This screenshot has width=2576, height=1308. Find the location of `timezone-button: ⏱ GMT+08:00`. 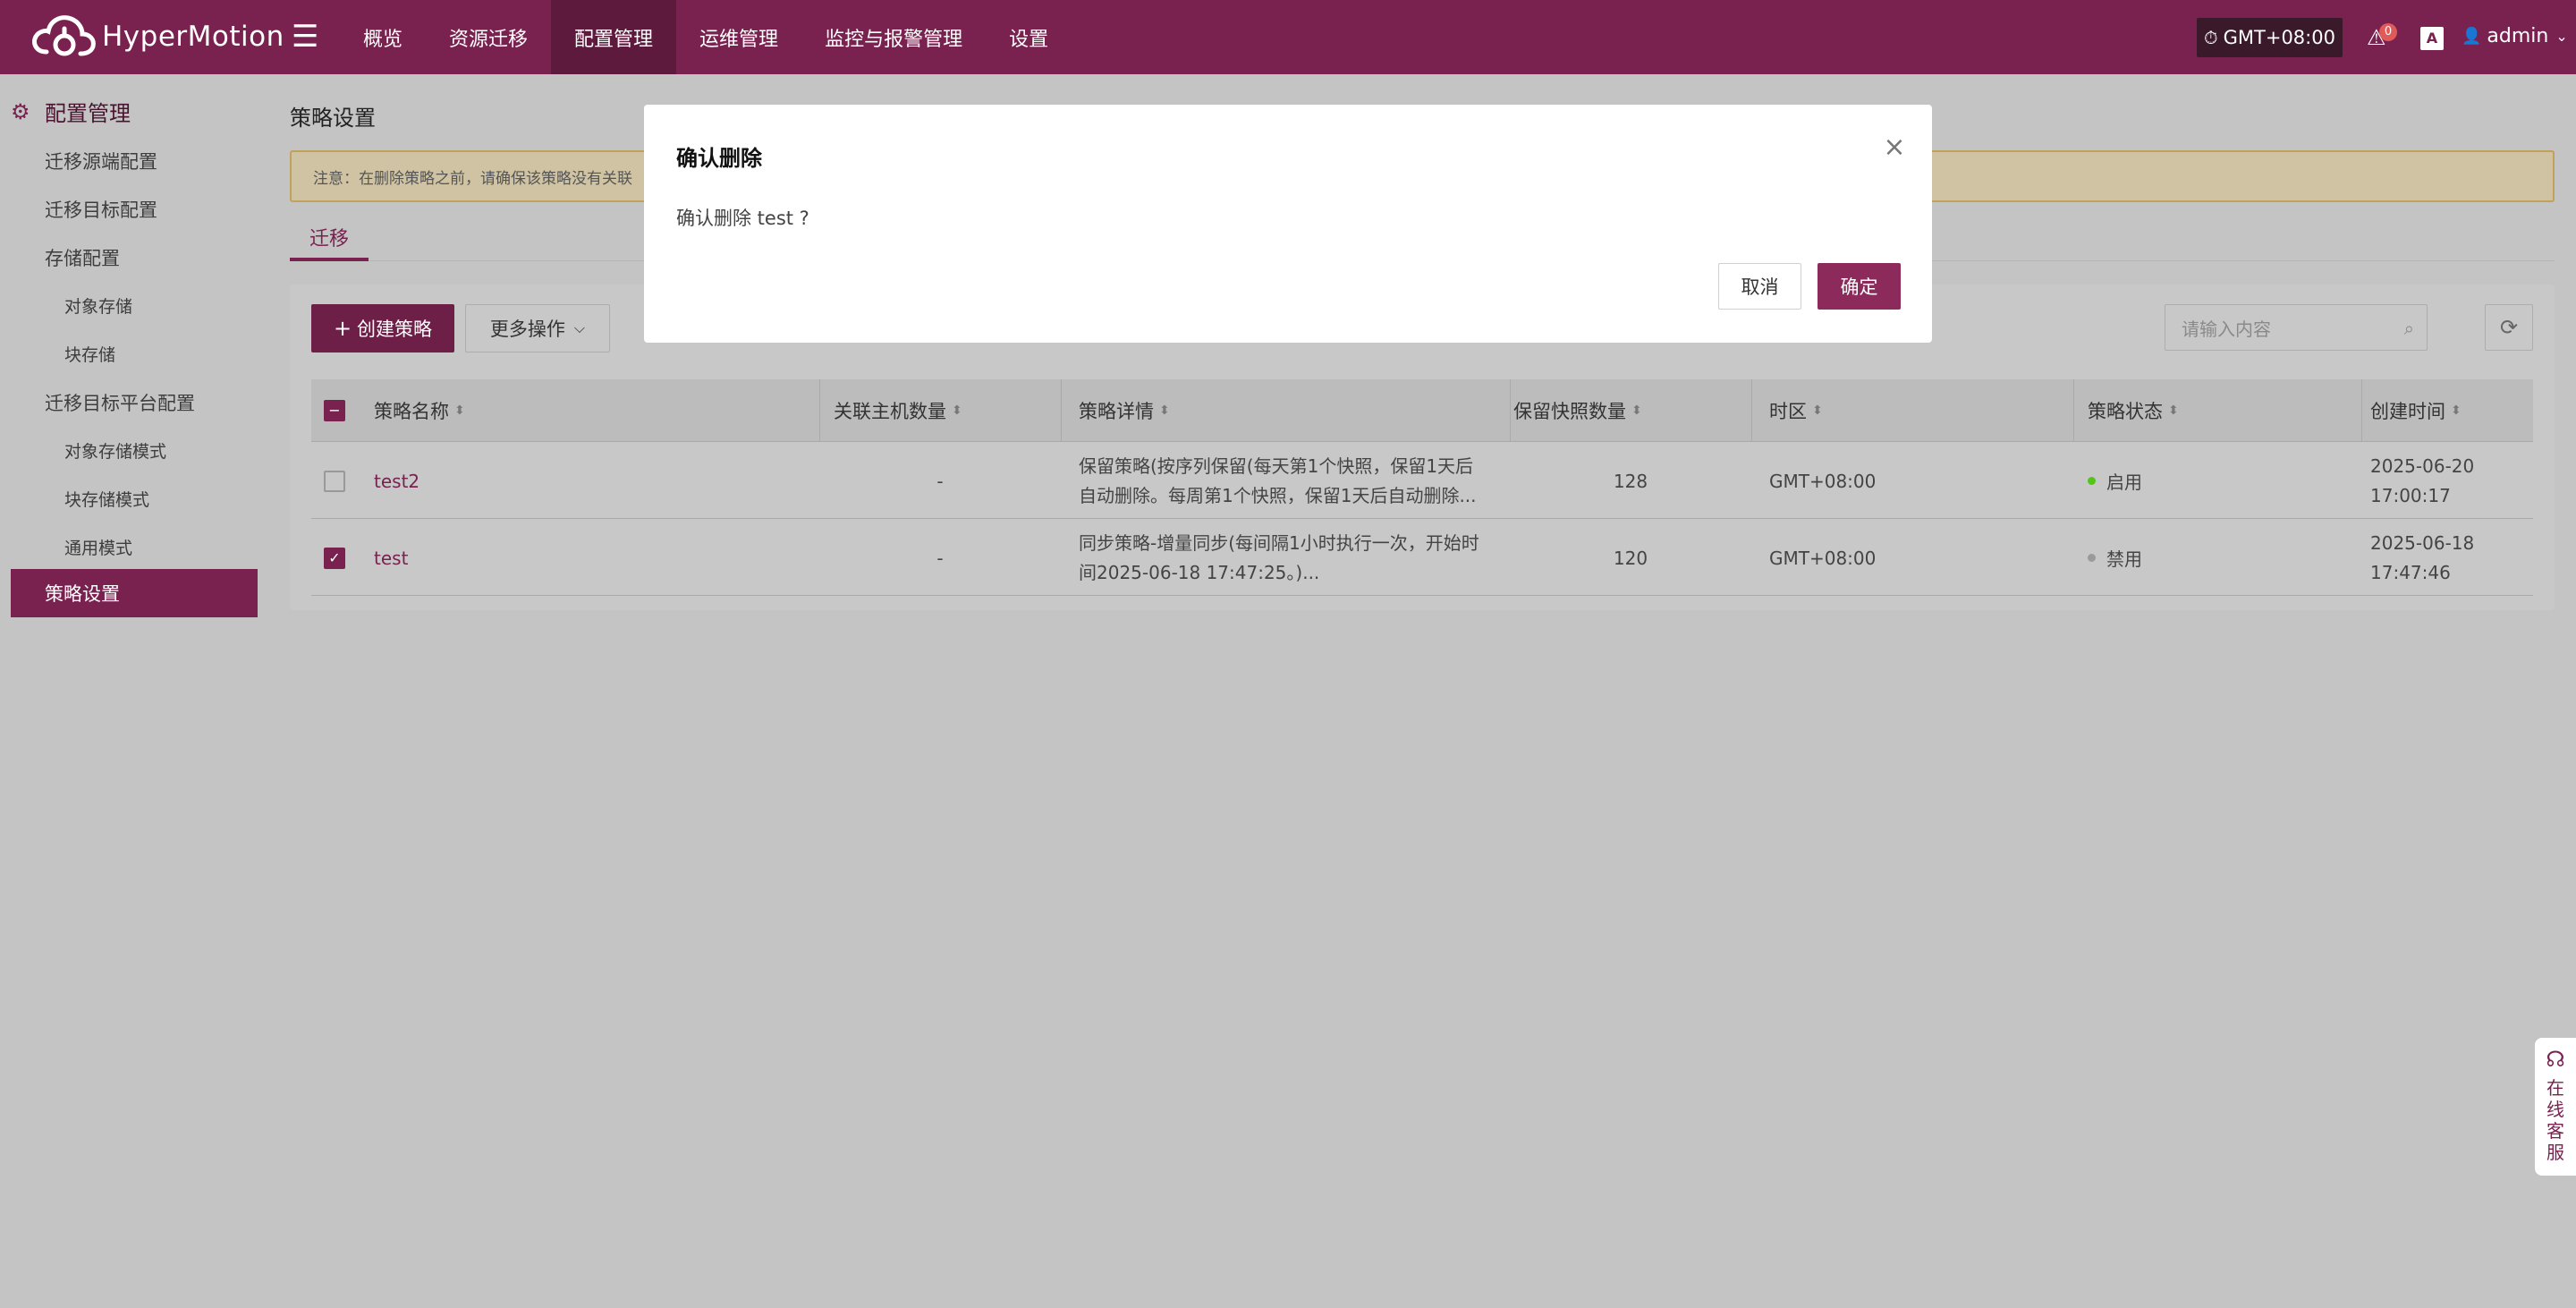

timezone-button: ⏱ GMT+08:00 is located at coordinates (2270, 37).